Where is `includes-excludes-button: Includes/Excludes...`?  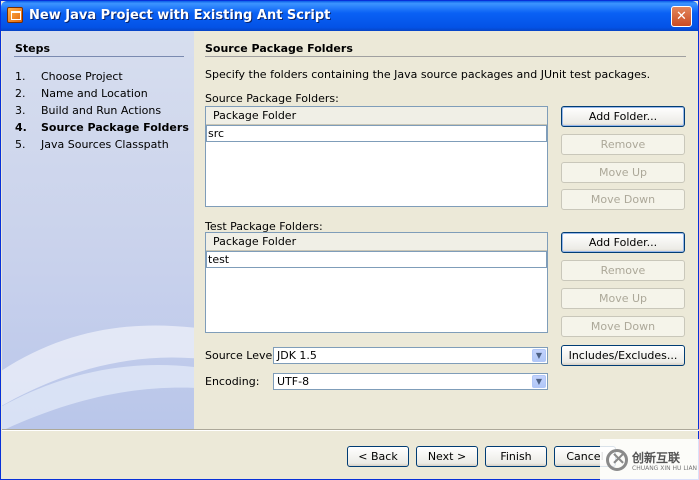 includes-excludes-button: Includes/Excludes... is located at coordinates (623, 355).